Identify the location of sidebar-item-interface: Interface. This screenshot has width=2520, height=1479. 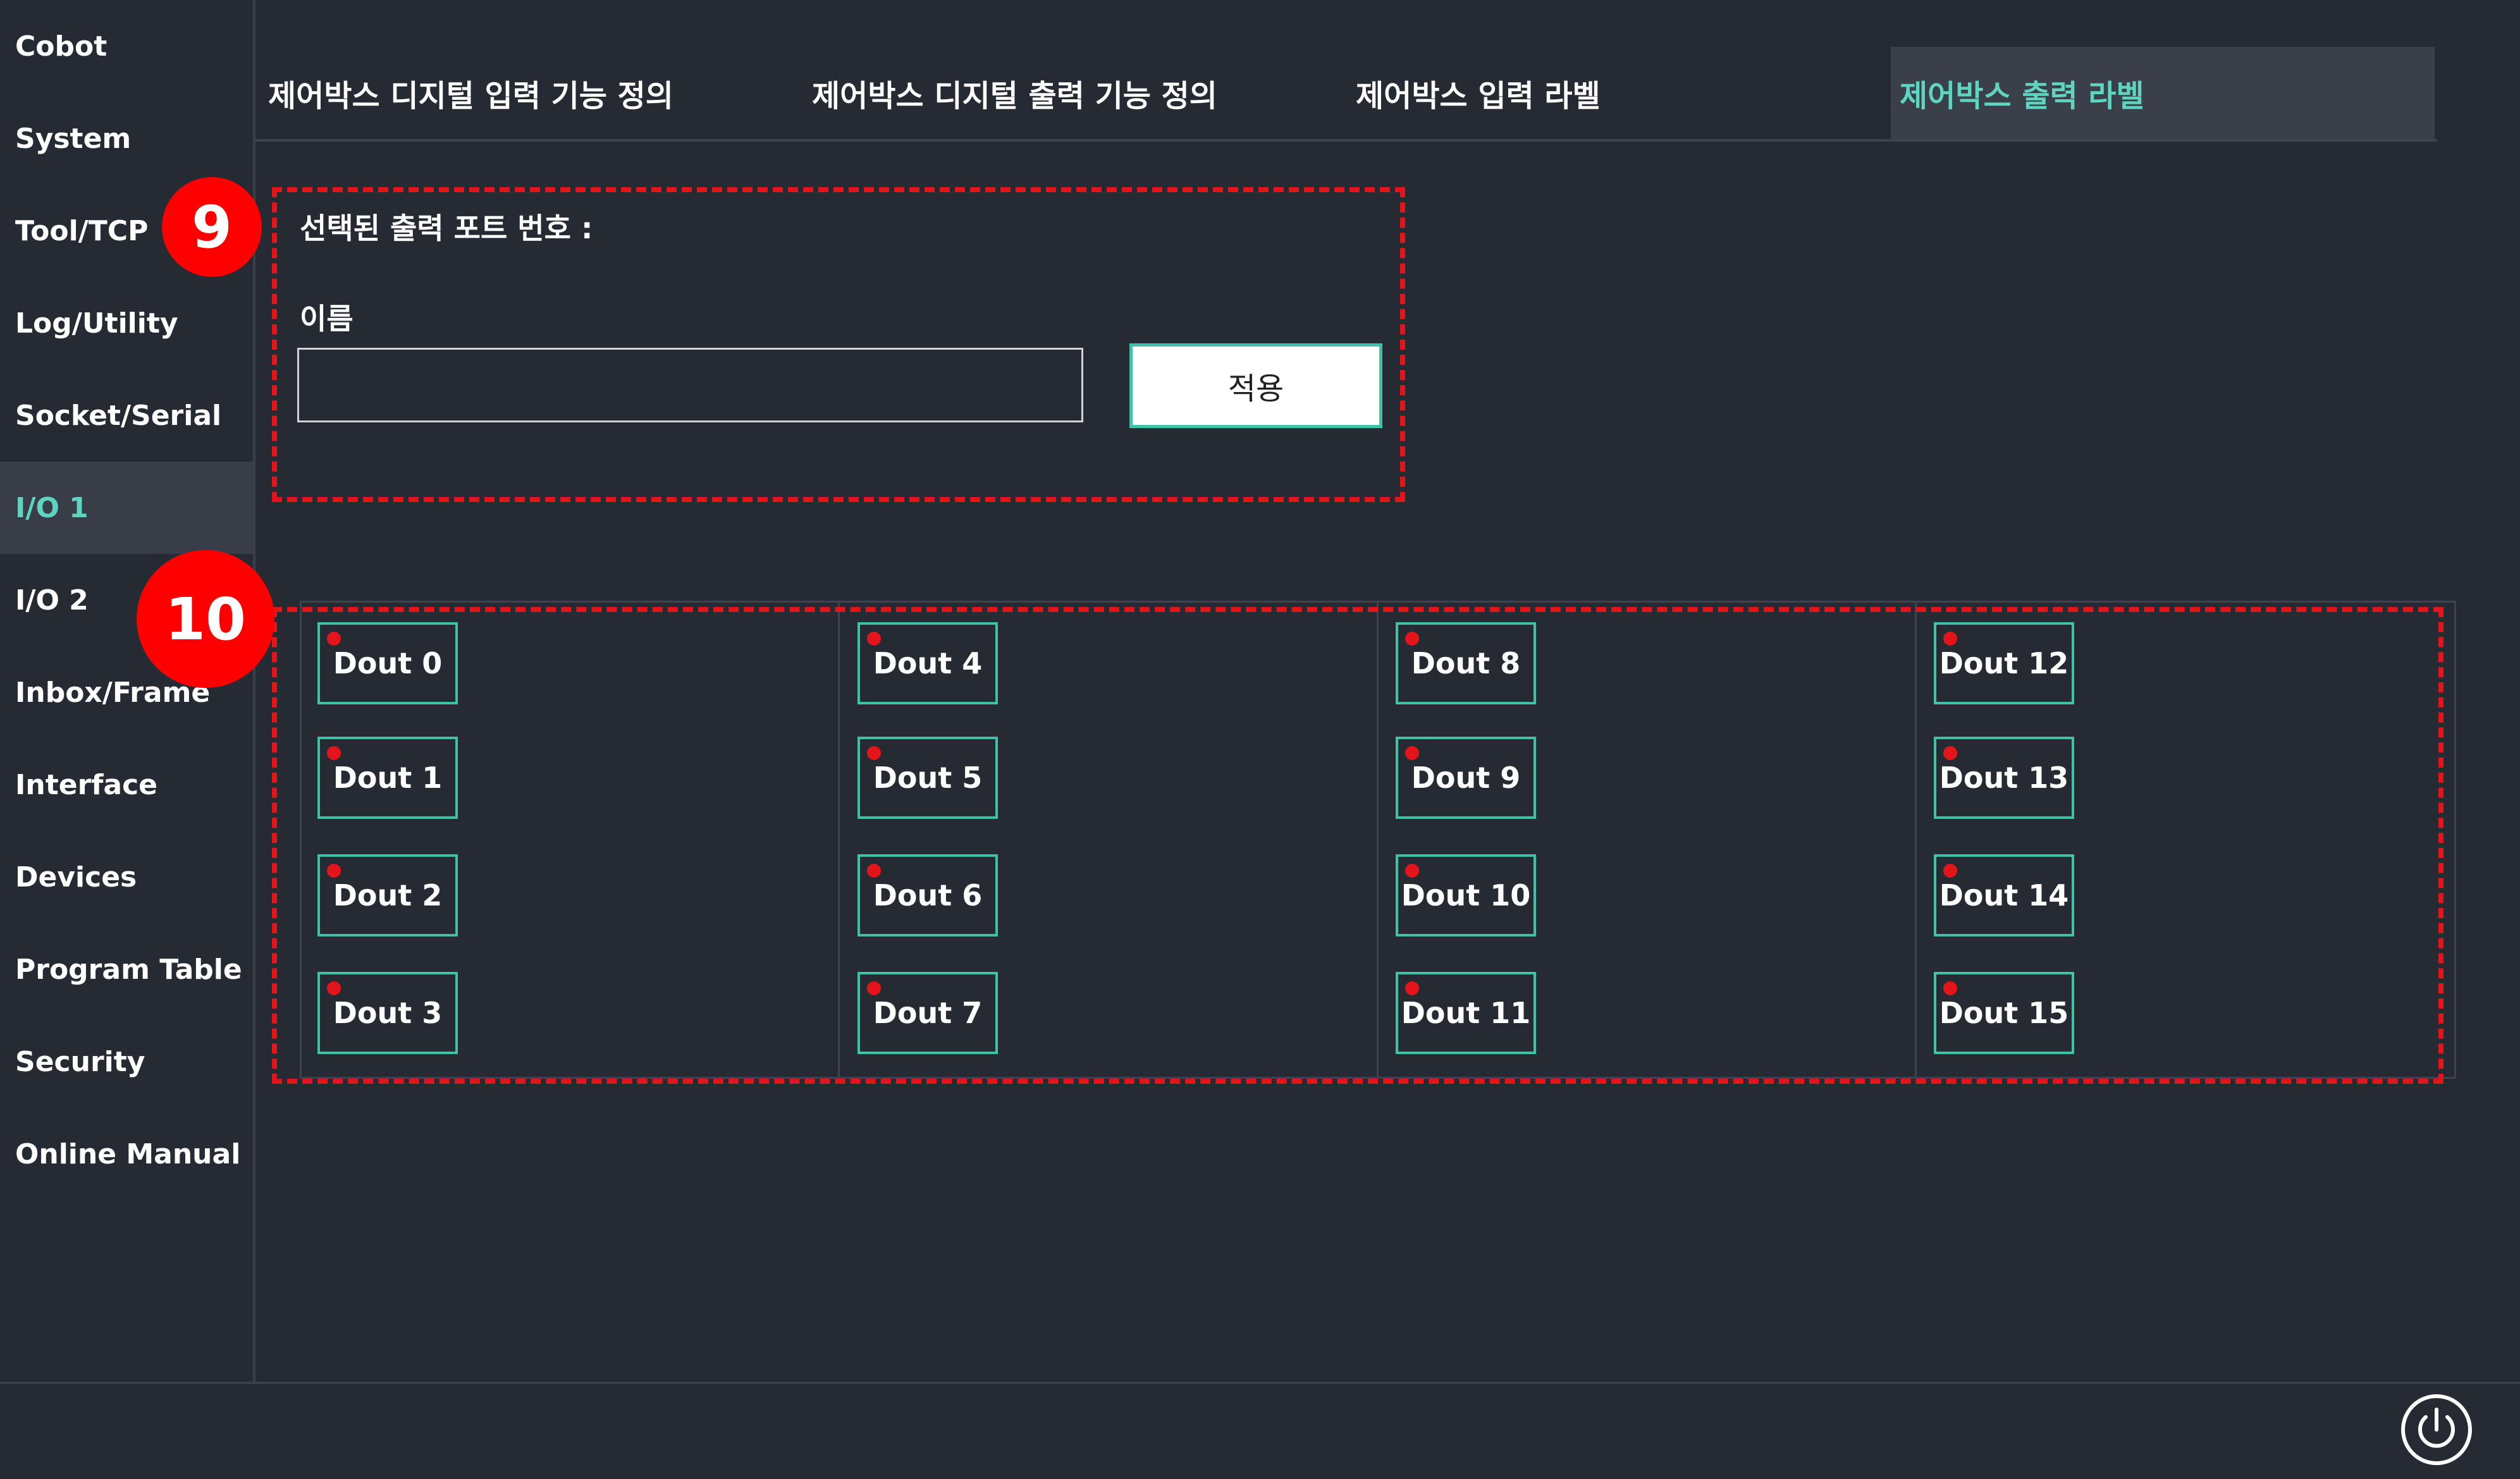
(126, 785).